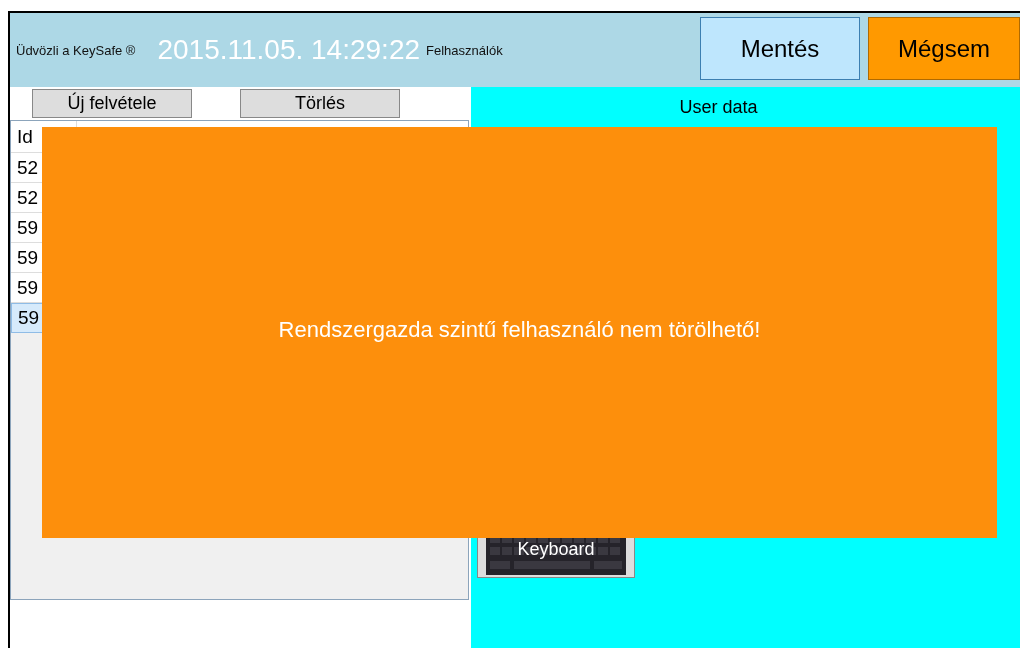 This screenshot has height=648, width=1020. What do you see at coordinates (519, 329) in the screenshot?
I see `error-message: Rendszergazda szintű felhasználó nem törölhető!` at bounding box center [519, 329].